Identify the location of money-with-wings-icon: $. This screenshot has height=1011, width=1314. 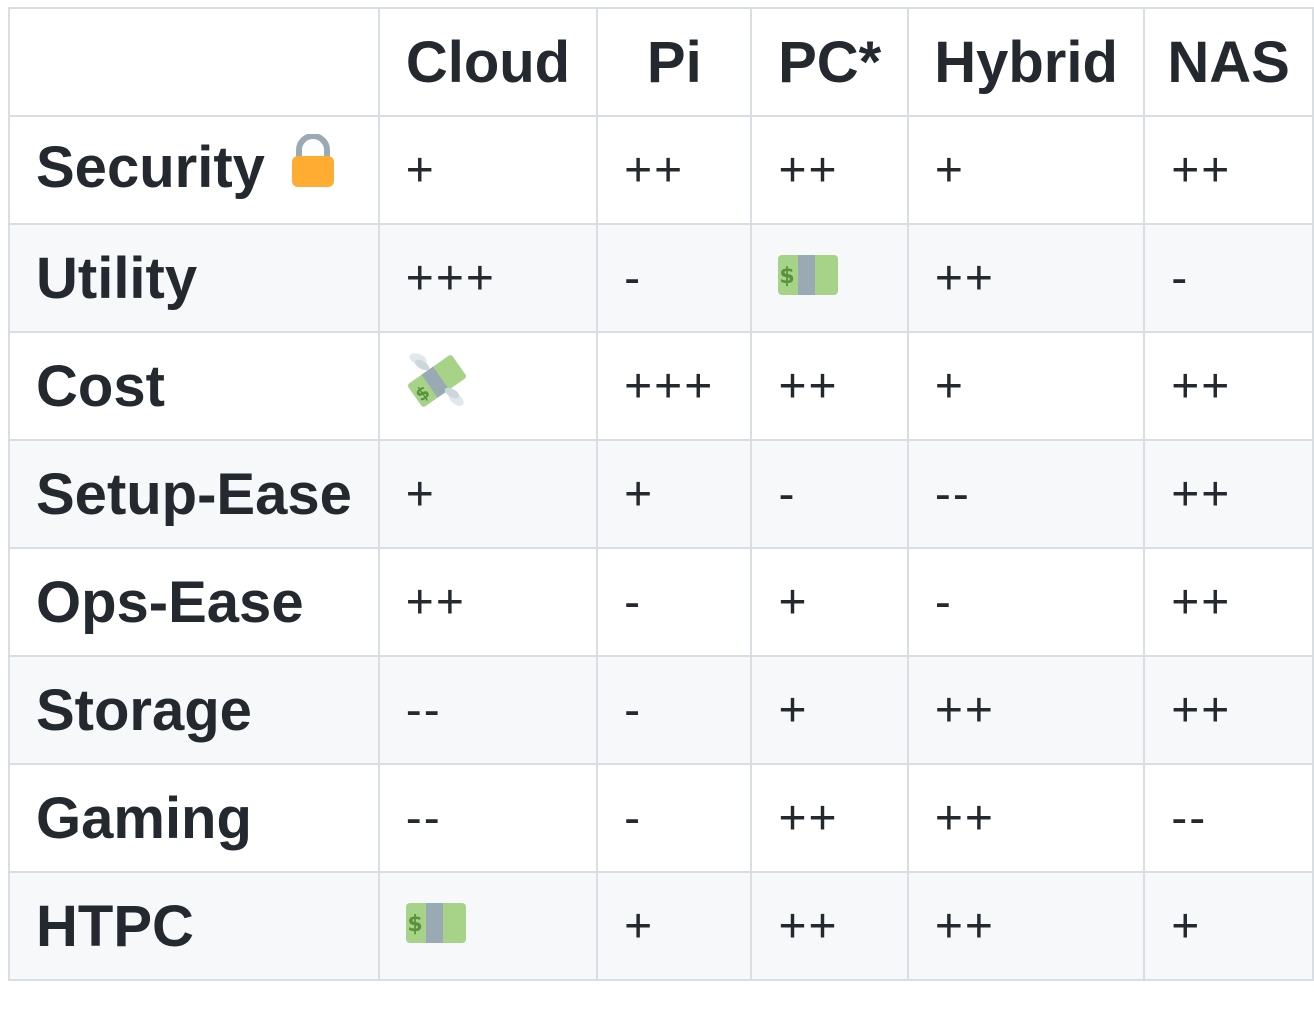
(437, 386).